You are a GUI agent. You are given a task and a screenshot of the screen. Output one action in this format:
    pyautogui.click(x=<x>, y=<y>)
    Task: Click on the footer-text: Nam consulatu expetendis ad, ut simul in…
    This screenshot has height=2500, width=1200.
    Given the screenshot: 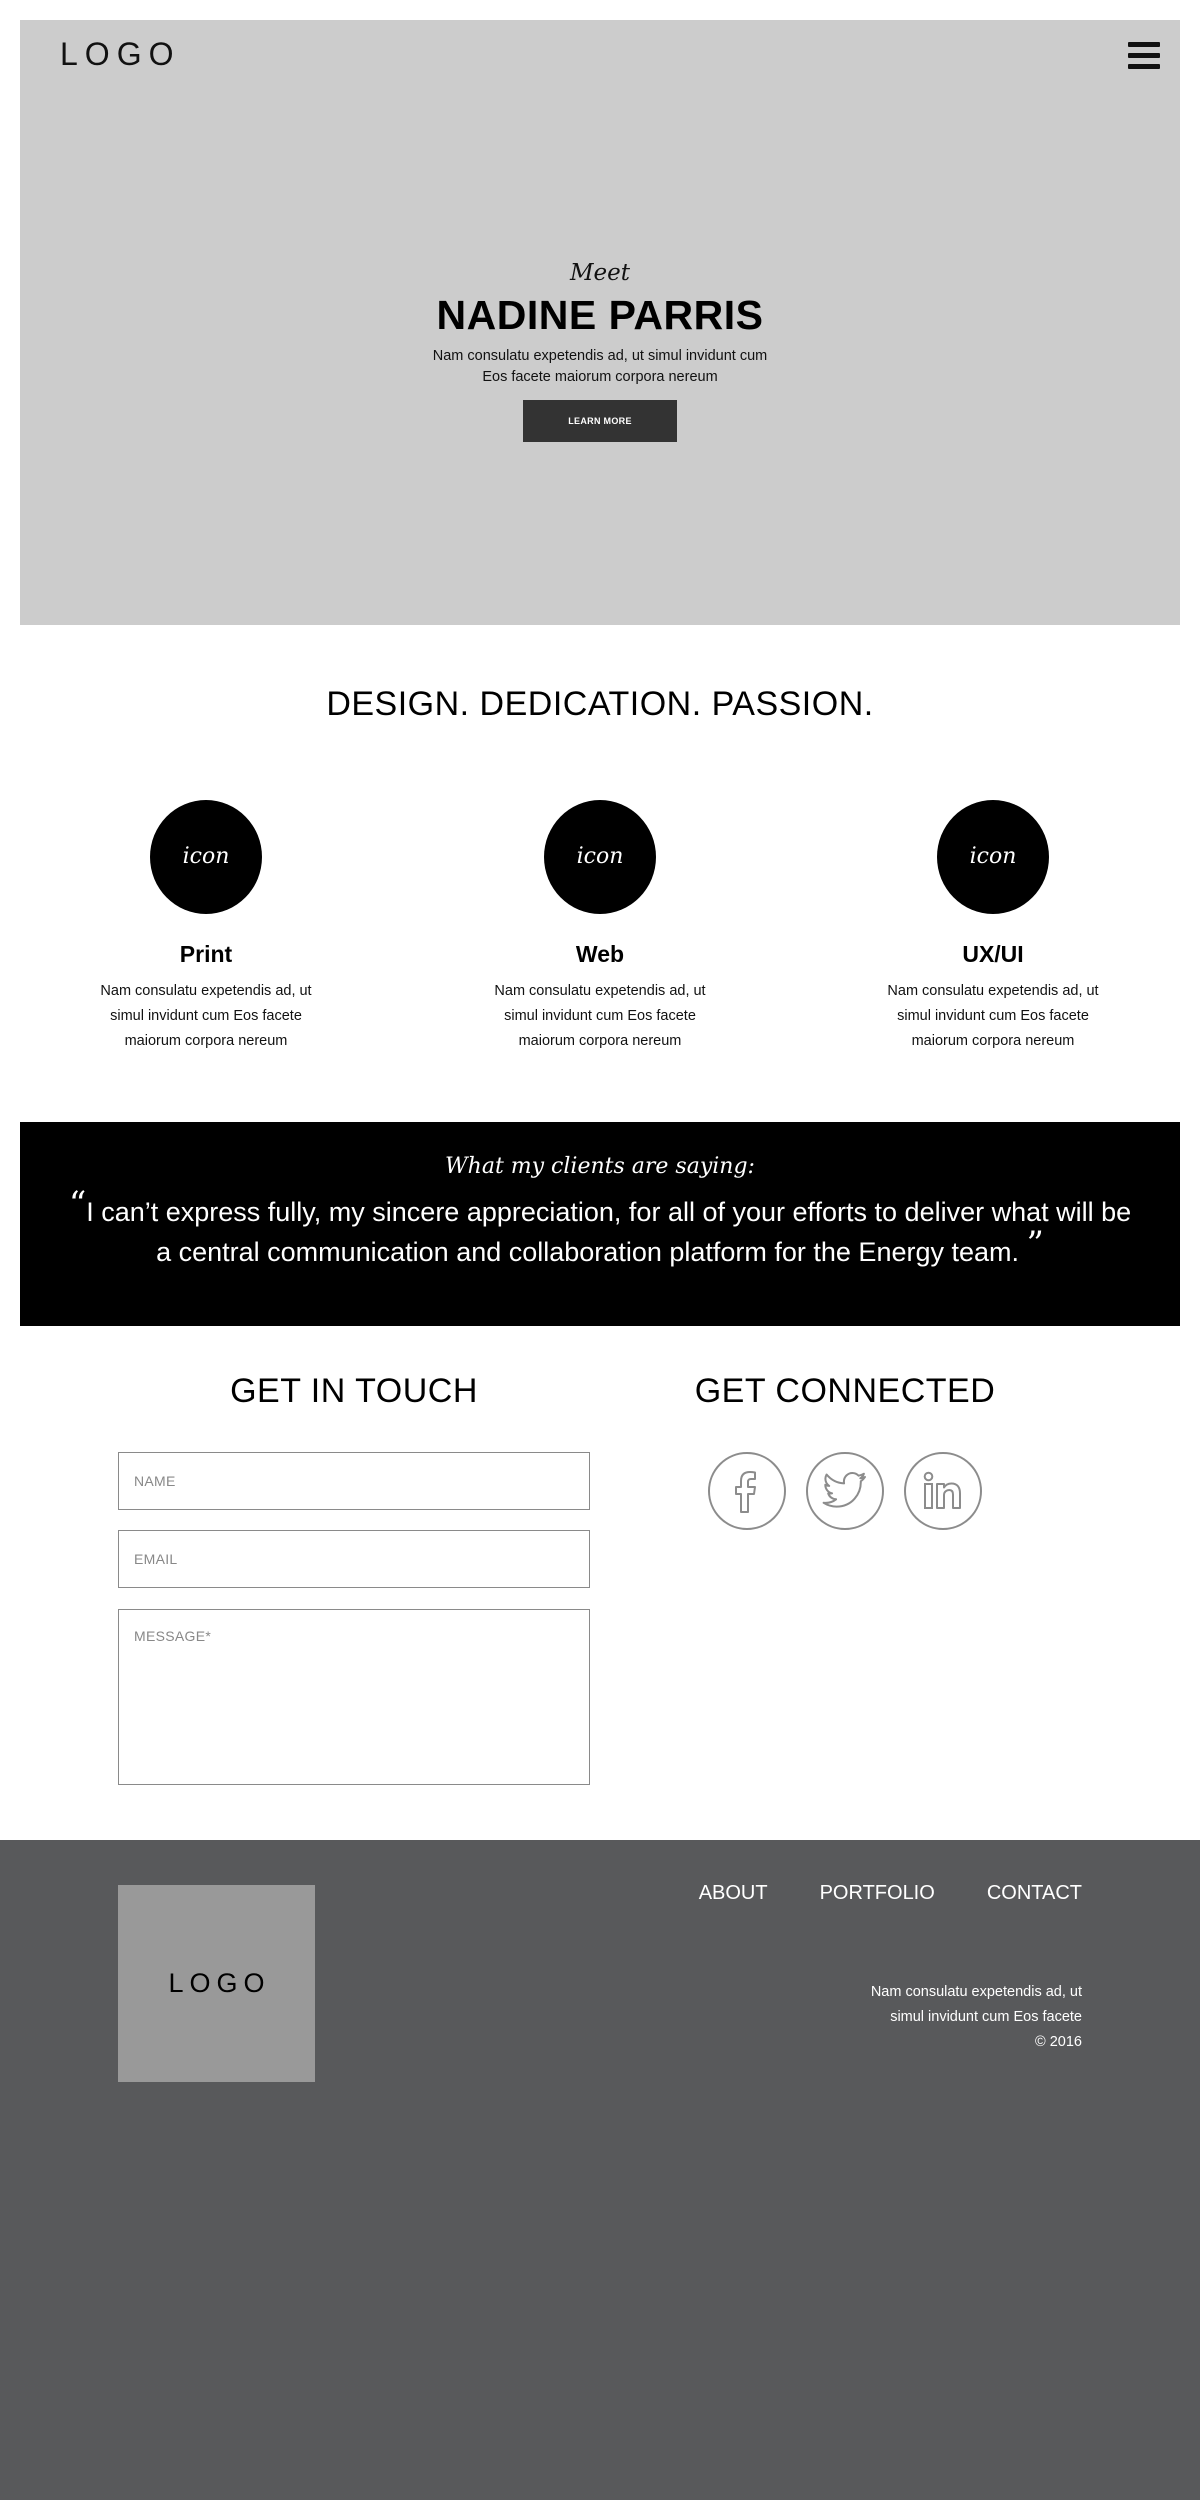 What is the action you would take?
    pyautogui.click(x=976, y=2017)
    